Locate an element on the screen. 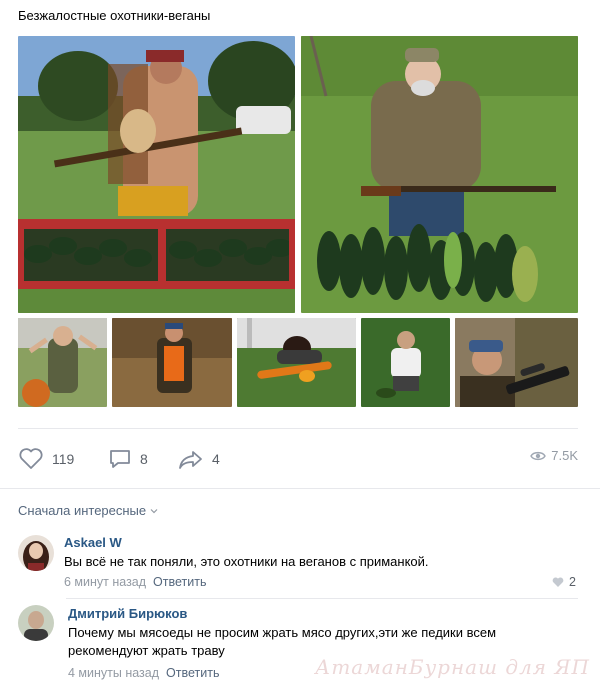  comment-time: 4 минуты назад is located at coordinates (113, 673).